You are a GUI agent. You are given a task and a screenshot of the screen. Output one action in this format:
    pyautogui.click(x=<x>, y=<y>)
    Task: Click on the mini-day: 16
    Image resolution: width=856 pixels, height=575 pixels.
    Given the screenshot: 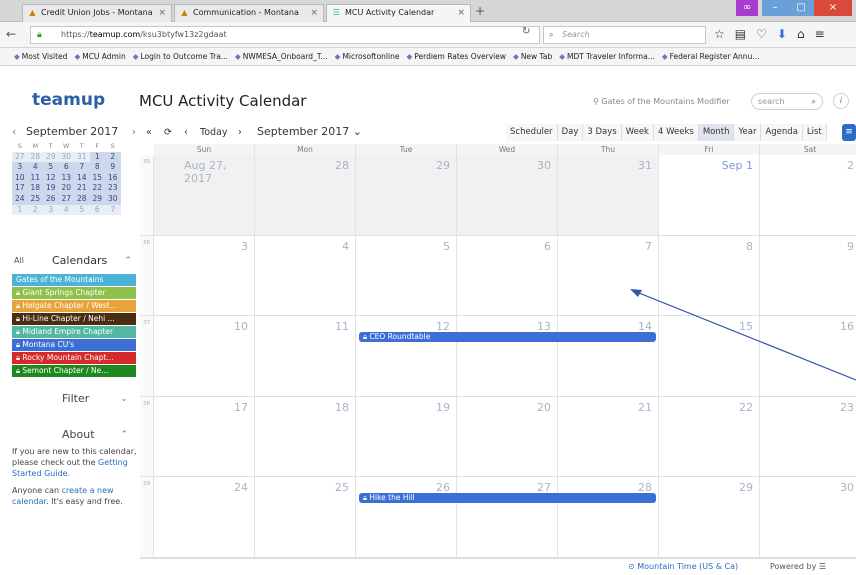 What is the action you would take?
    pyautogui.click(x=113, y=178)
    